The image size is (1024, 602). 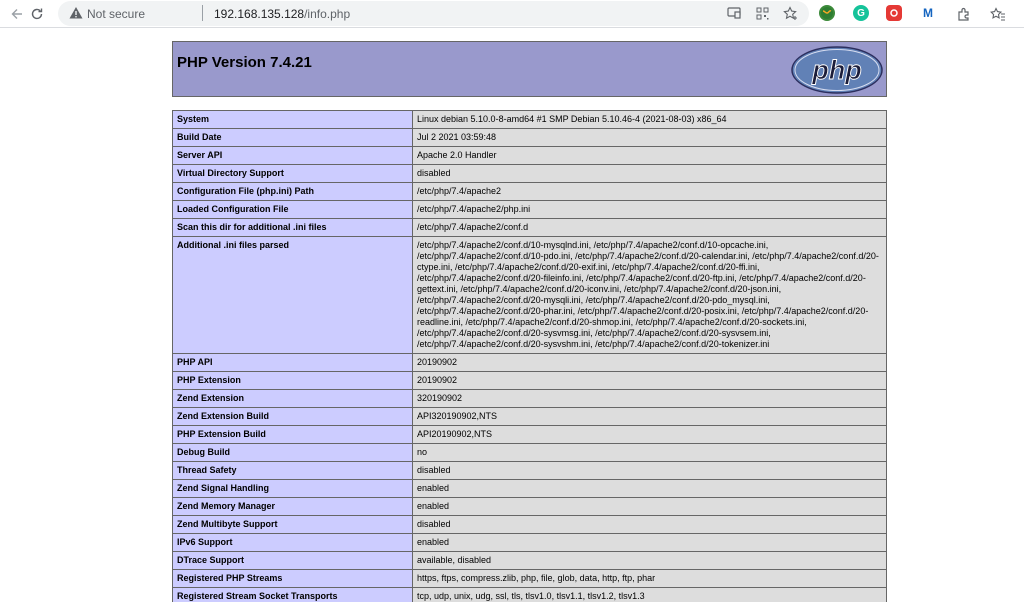 What do you see at coordinates (292, 119) in the screenshot?
I see `row-key: System` at bounding box center [292, 119].